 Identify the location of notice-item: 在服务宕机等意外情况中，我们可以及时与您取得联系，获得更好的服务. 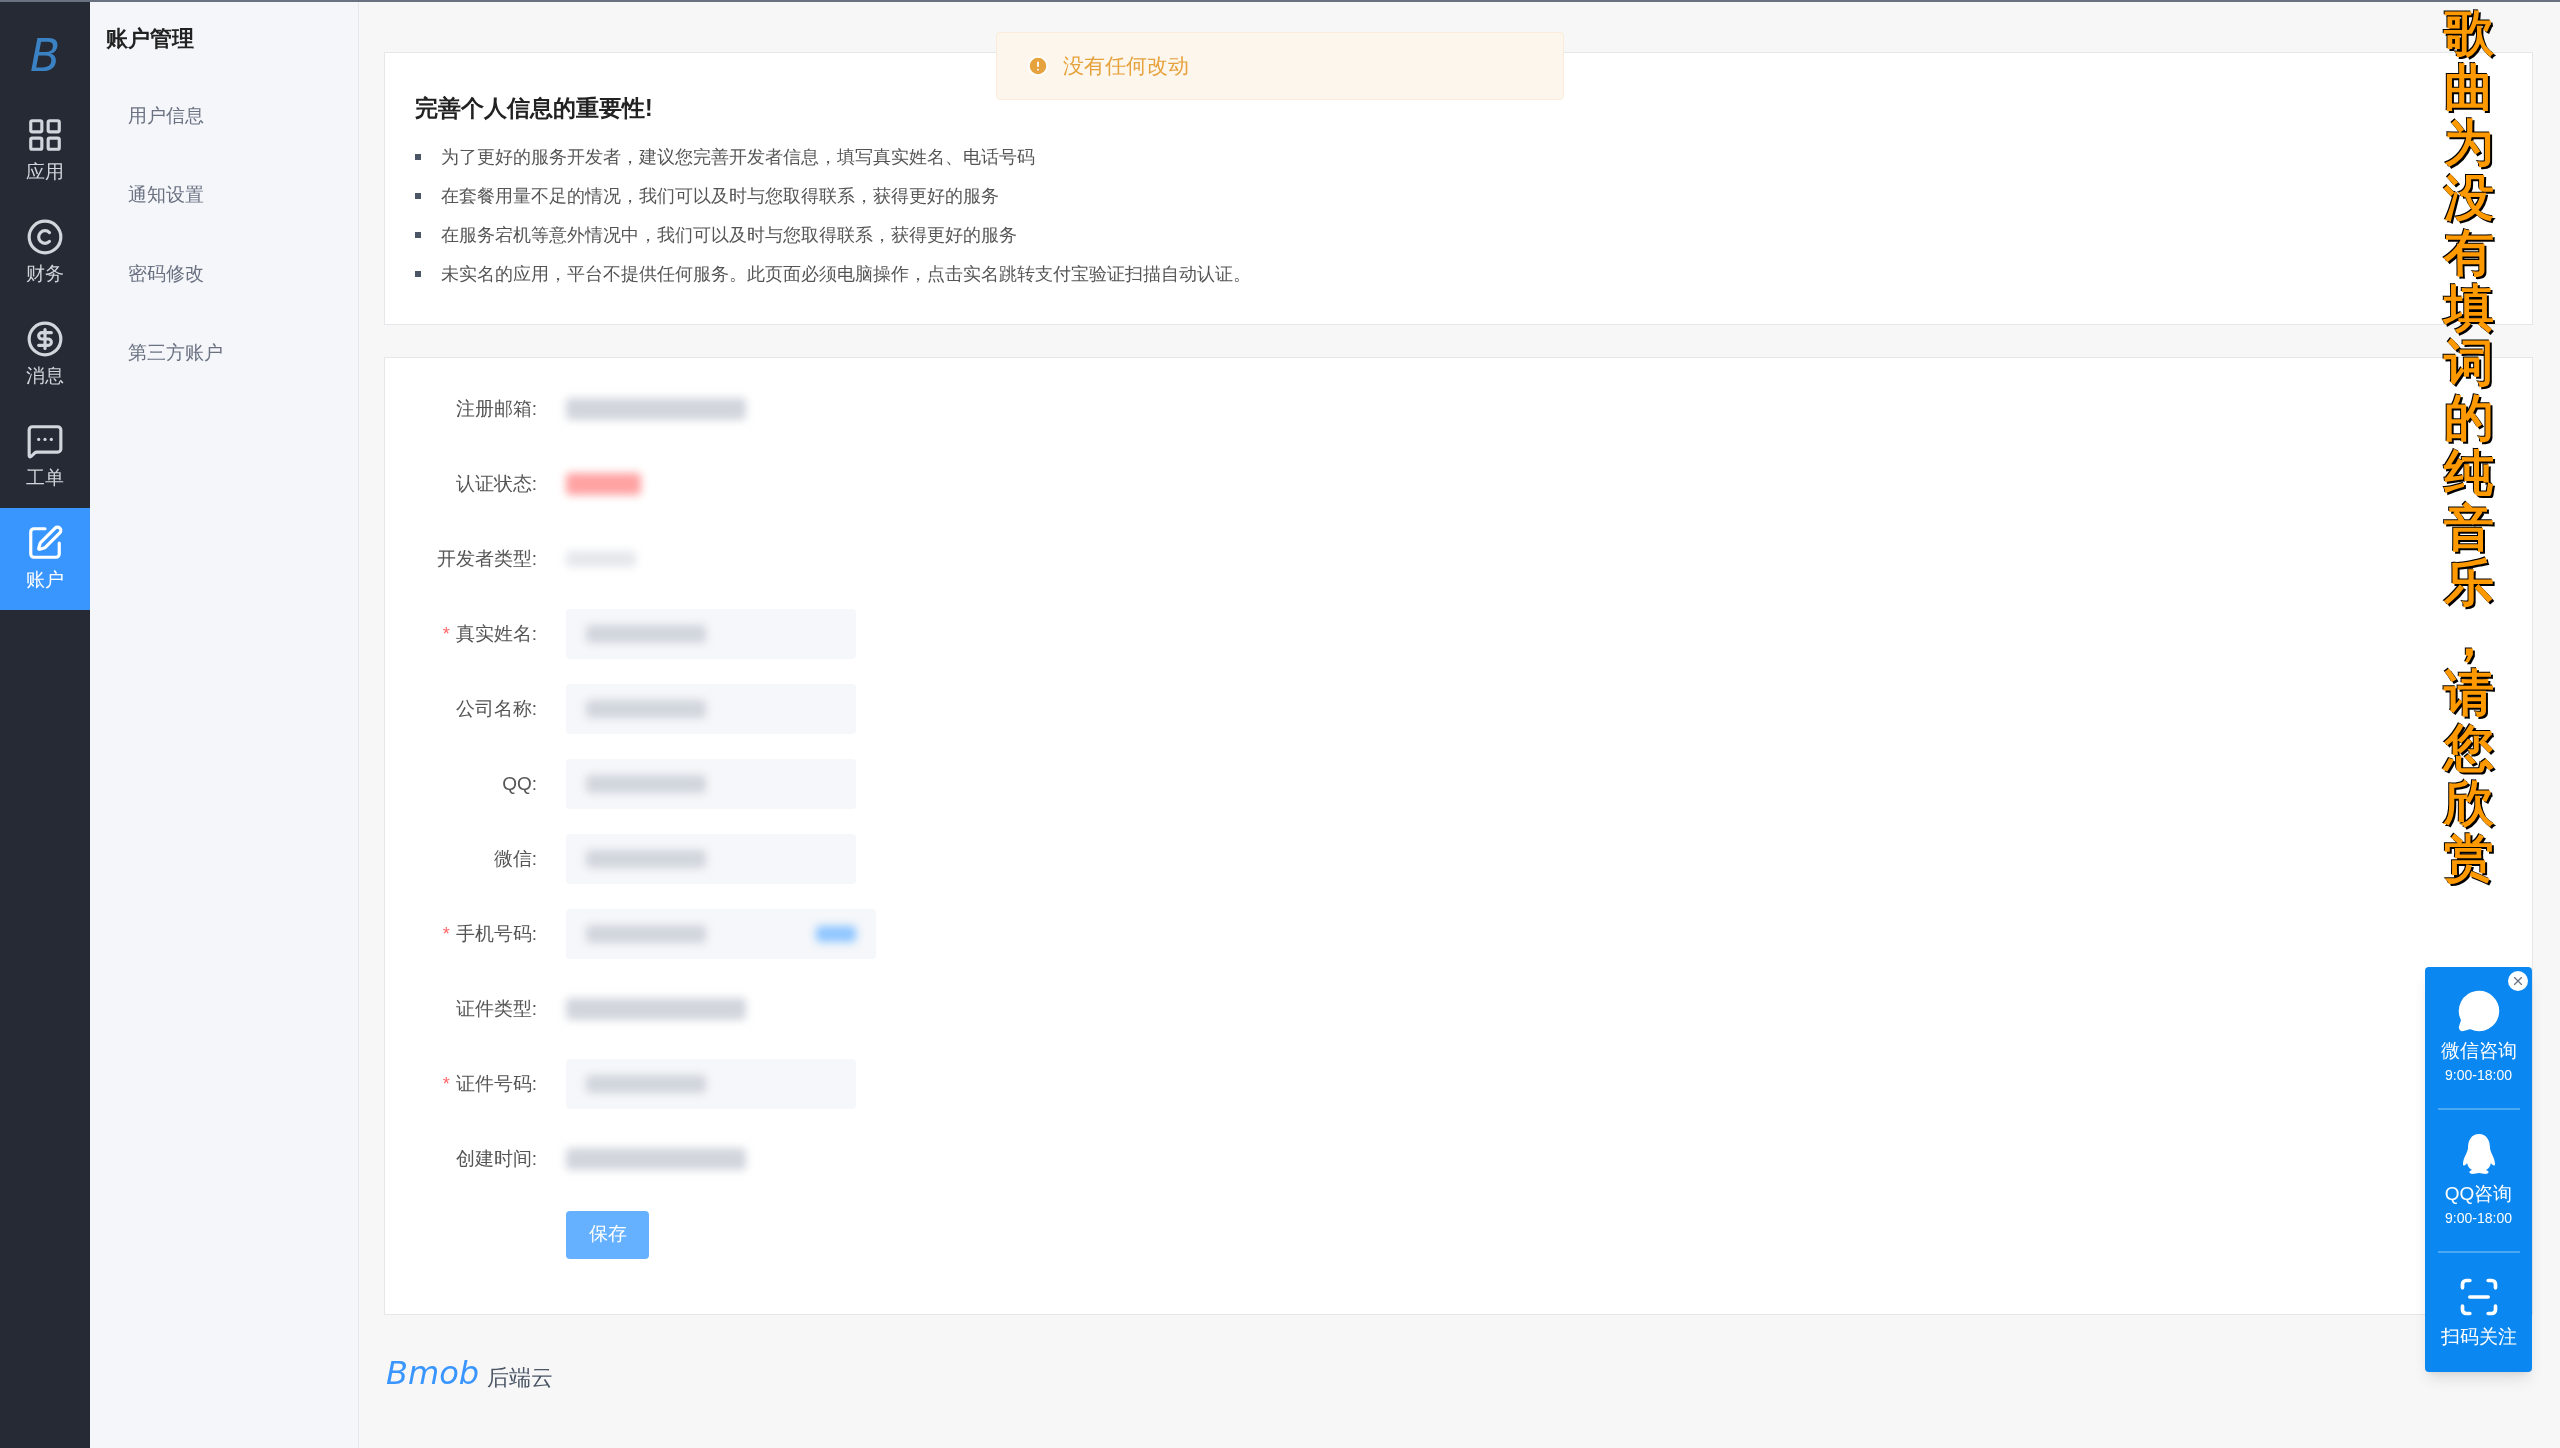
(729, 235).